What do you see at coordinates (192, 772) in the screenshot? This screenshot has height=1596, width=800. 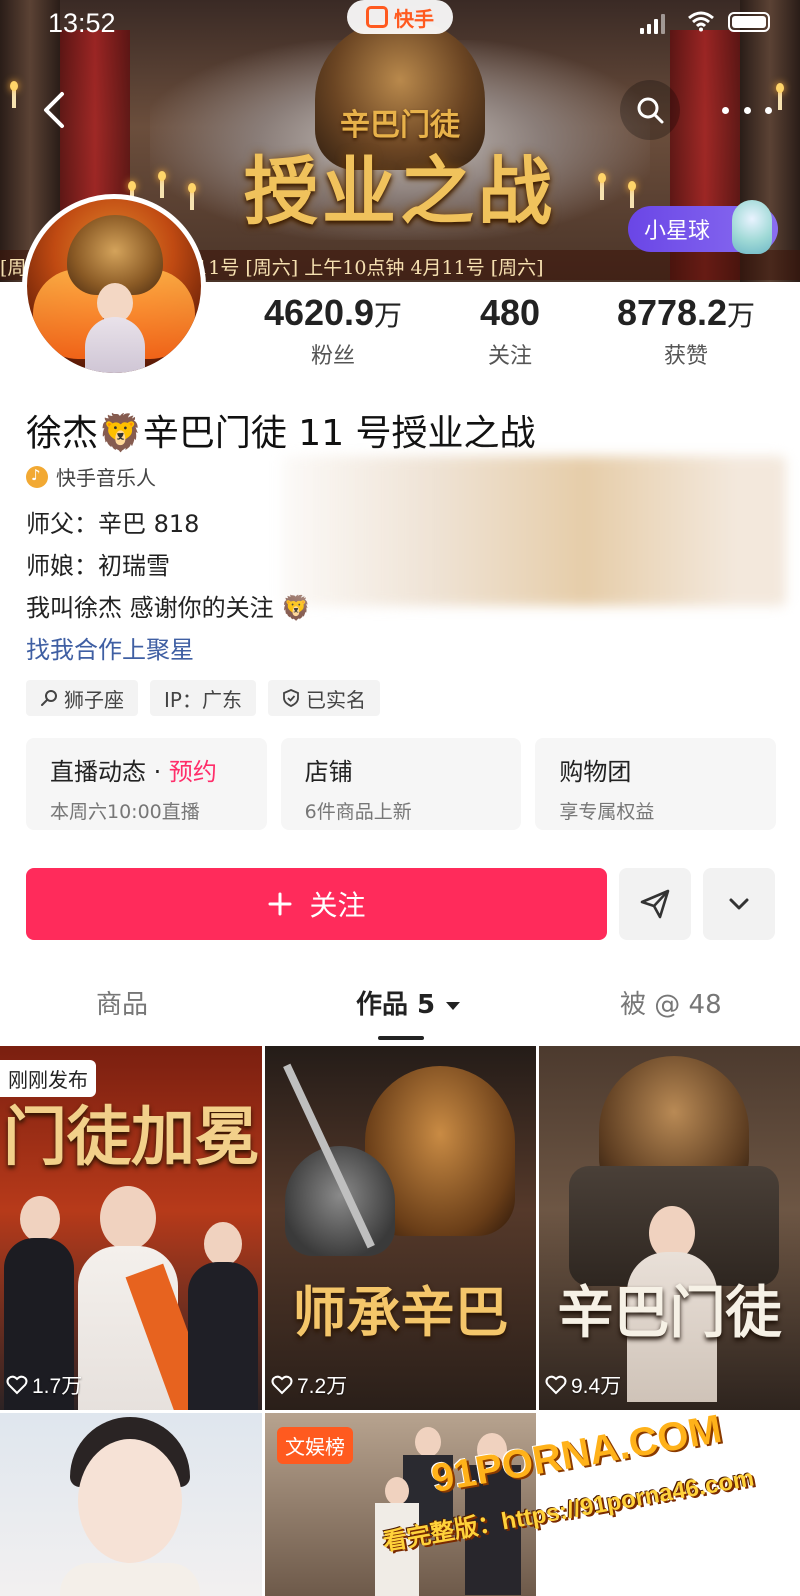 I see `card-highlight: 预约` at bounding box center [192, 772].